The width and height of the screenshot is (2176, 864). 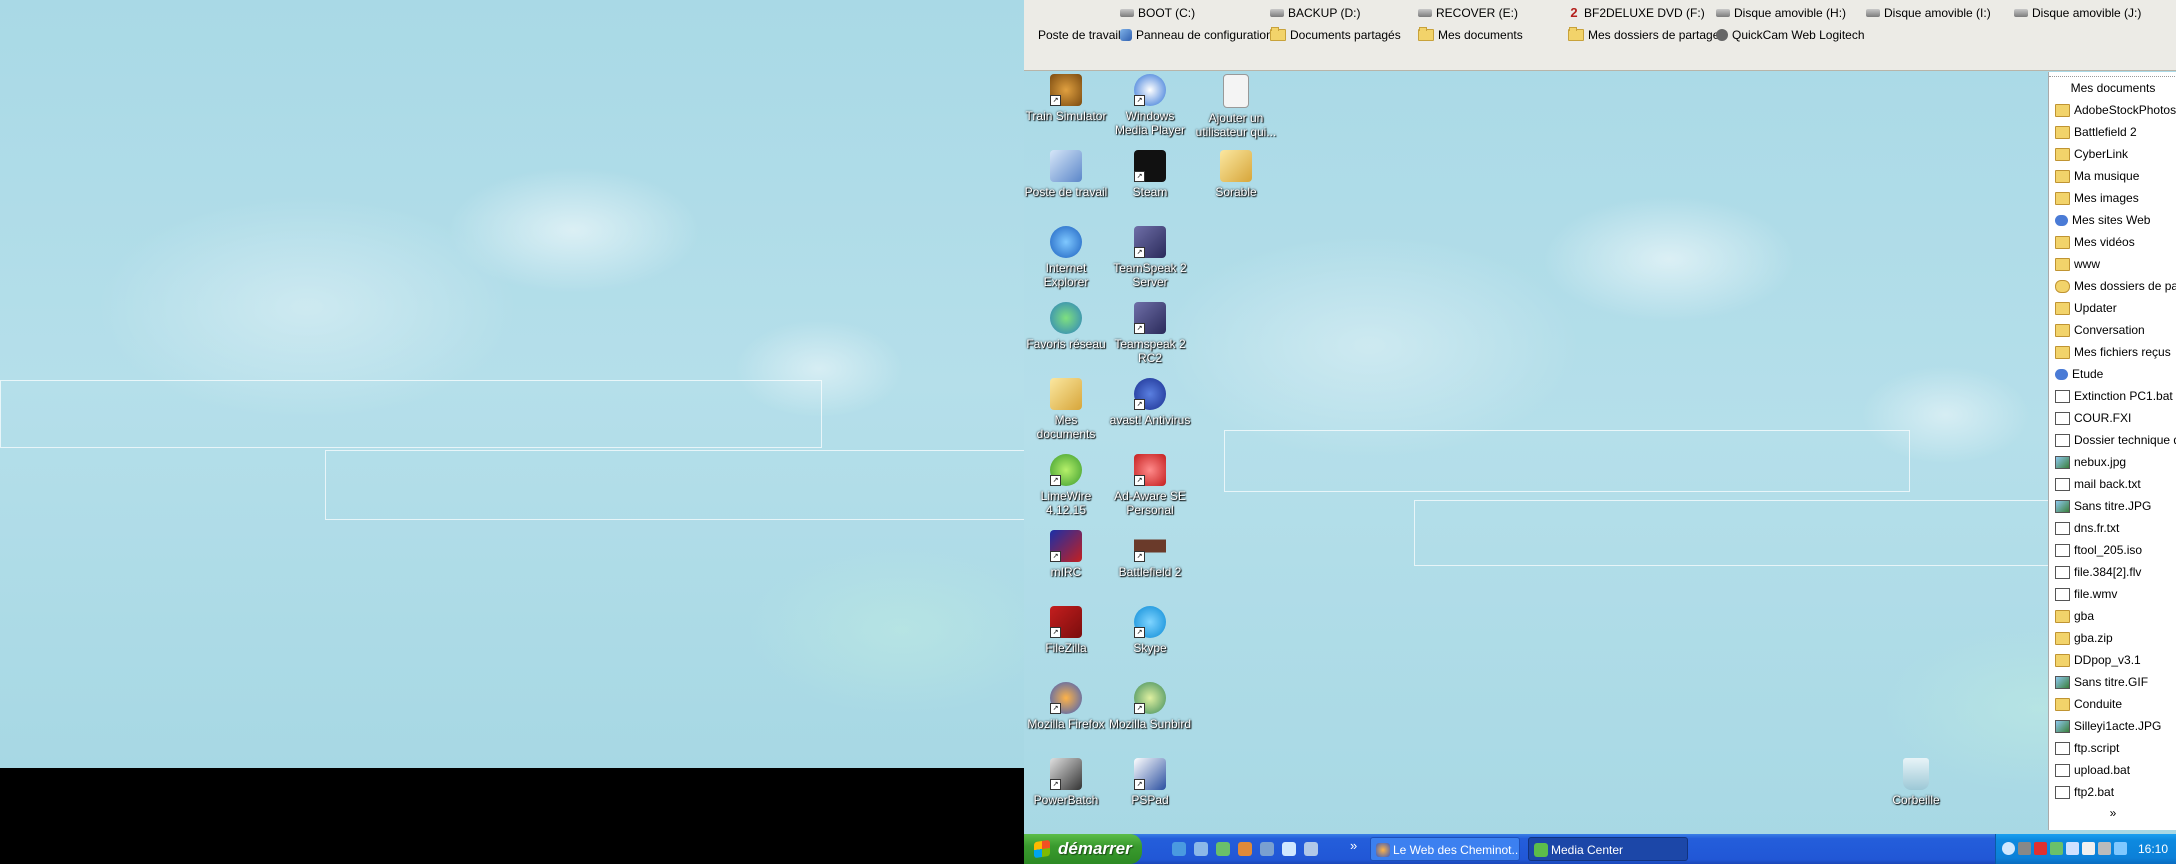 What do you see at coordinates (2112, 594) in the screenshot?
I see `list-item: file.wmv` at bounding box center [2112, 594].